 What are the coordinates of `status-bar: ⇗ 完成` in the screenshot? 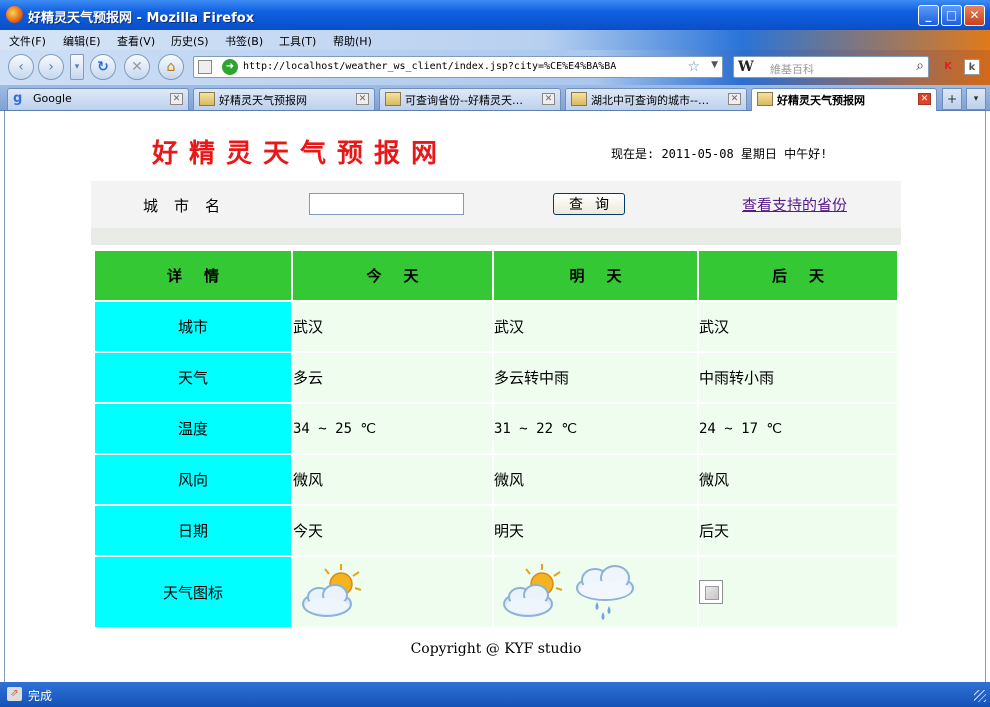 It's located at (495, 694).